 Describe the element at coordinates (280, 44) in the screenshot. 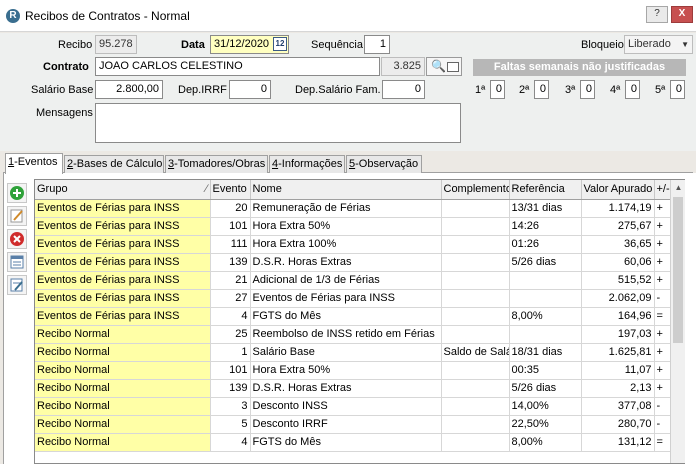

I see `calendar-icon: 12` at that location.